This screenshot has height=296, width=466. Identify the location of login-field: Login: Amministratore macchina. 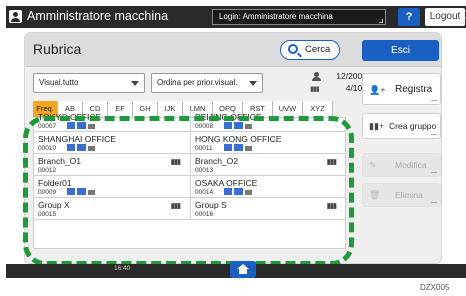
(299, 17).